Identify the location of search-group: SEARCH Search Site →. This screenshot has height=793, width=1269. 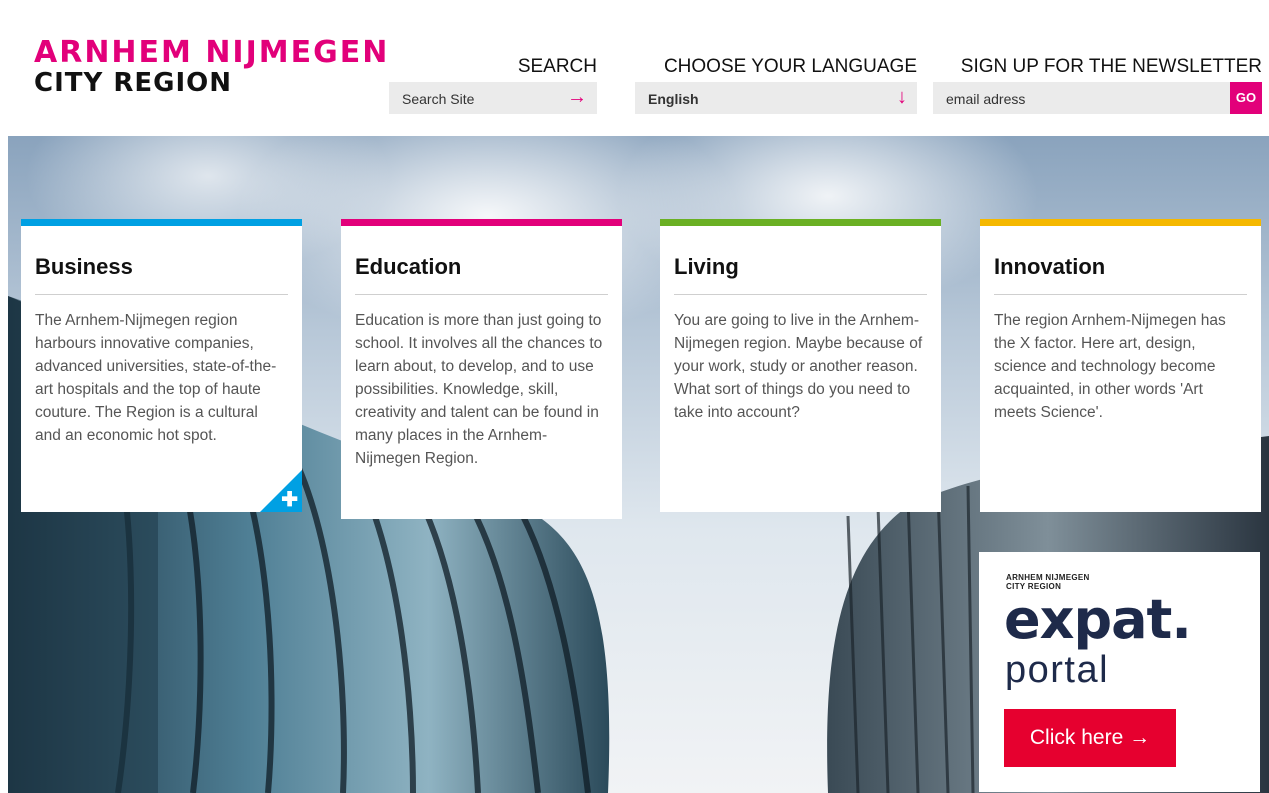
(493, 85).